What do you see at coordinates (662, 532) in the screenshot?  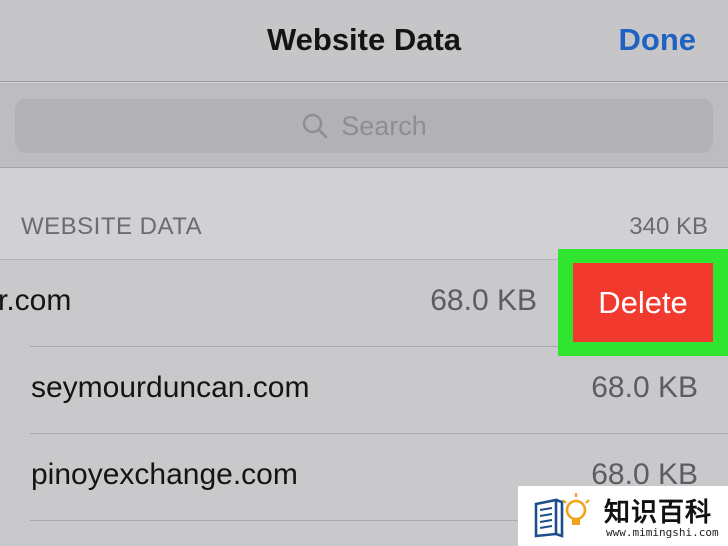 I see `watermark-url: www.mimingshi.com` at bounding box center [662, 532].